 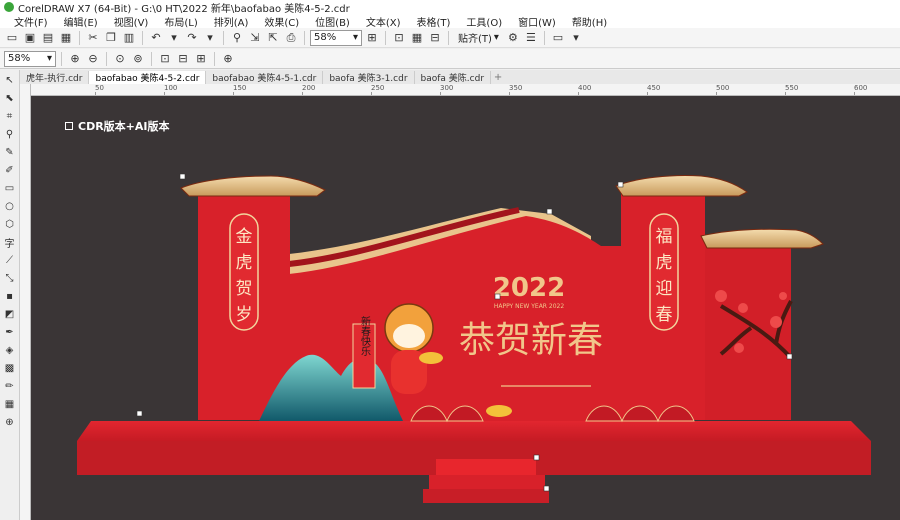 I want to click on print-icon: ▦, so click(x=66, y=38).